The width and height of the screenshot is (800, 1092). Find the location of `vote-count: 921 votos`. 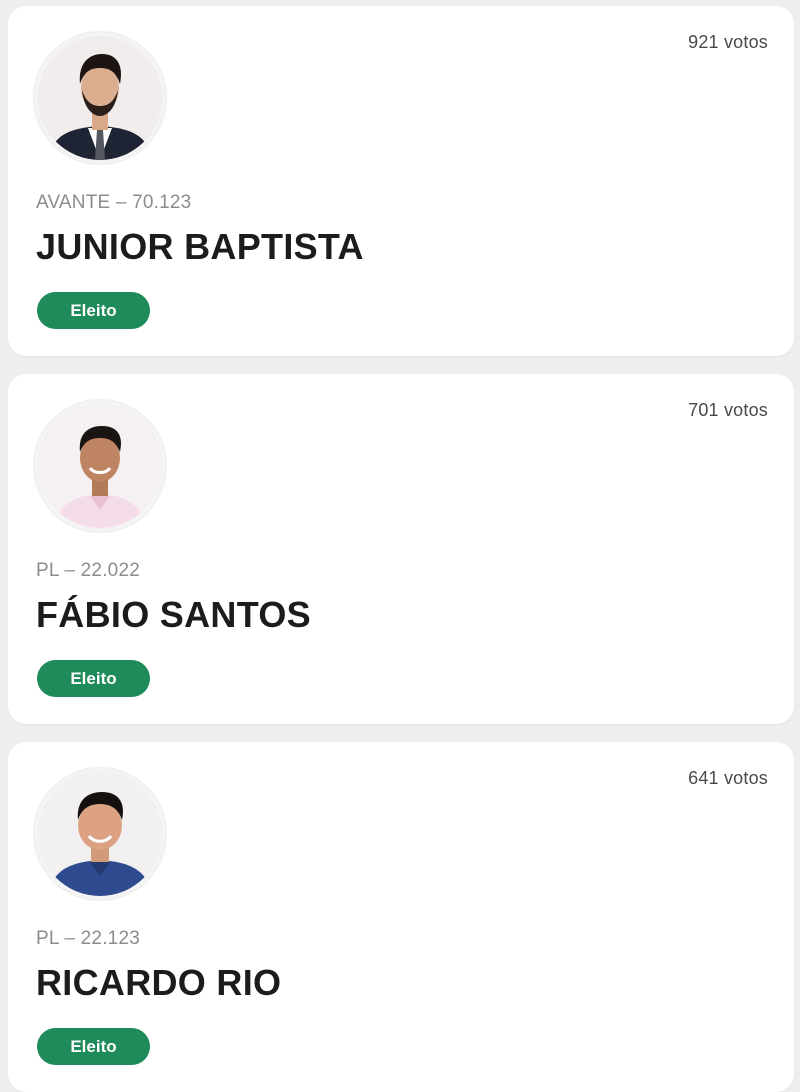

vote-count: 921 votos is located at coordinates (728, 42).